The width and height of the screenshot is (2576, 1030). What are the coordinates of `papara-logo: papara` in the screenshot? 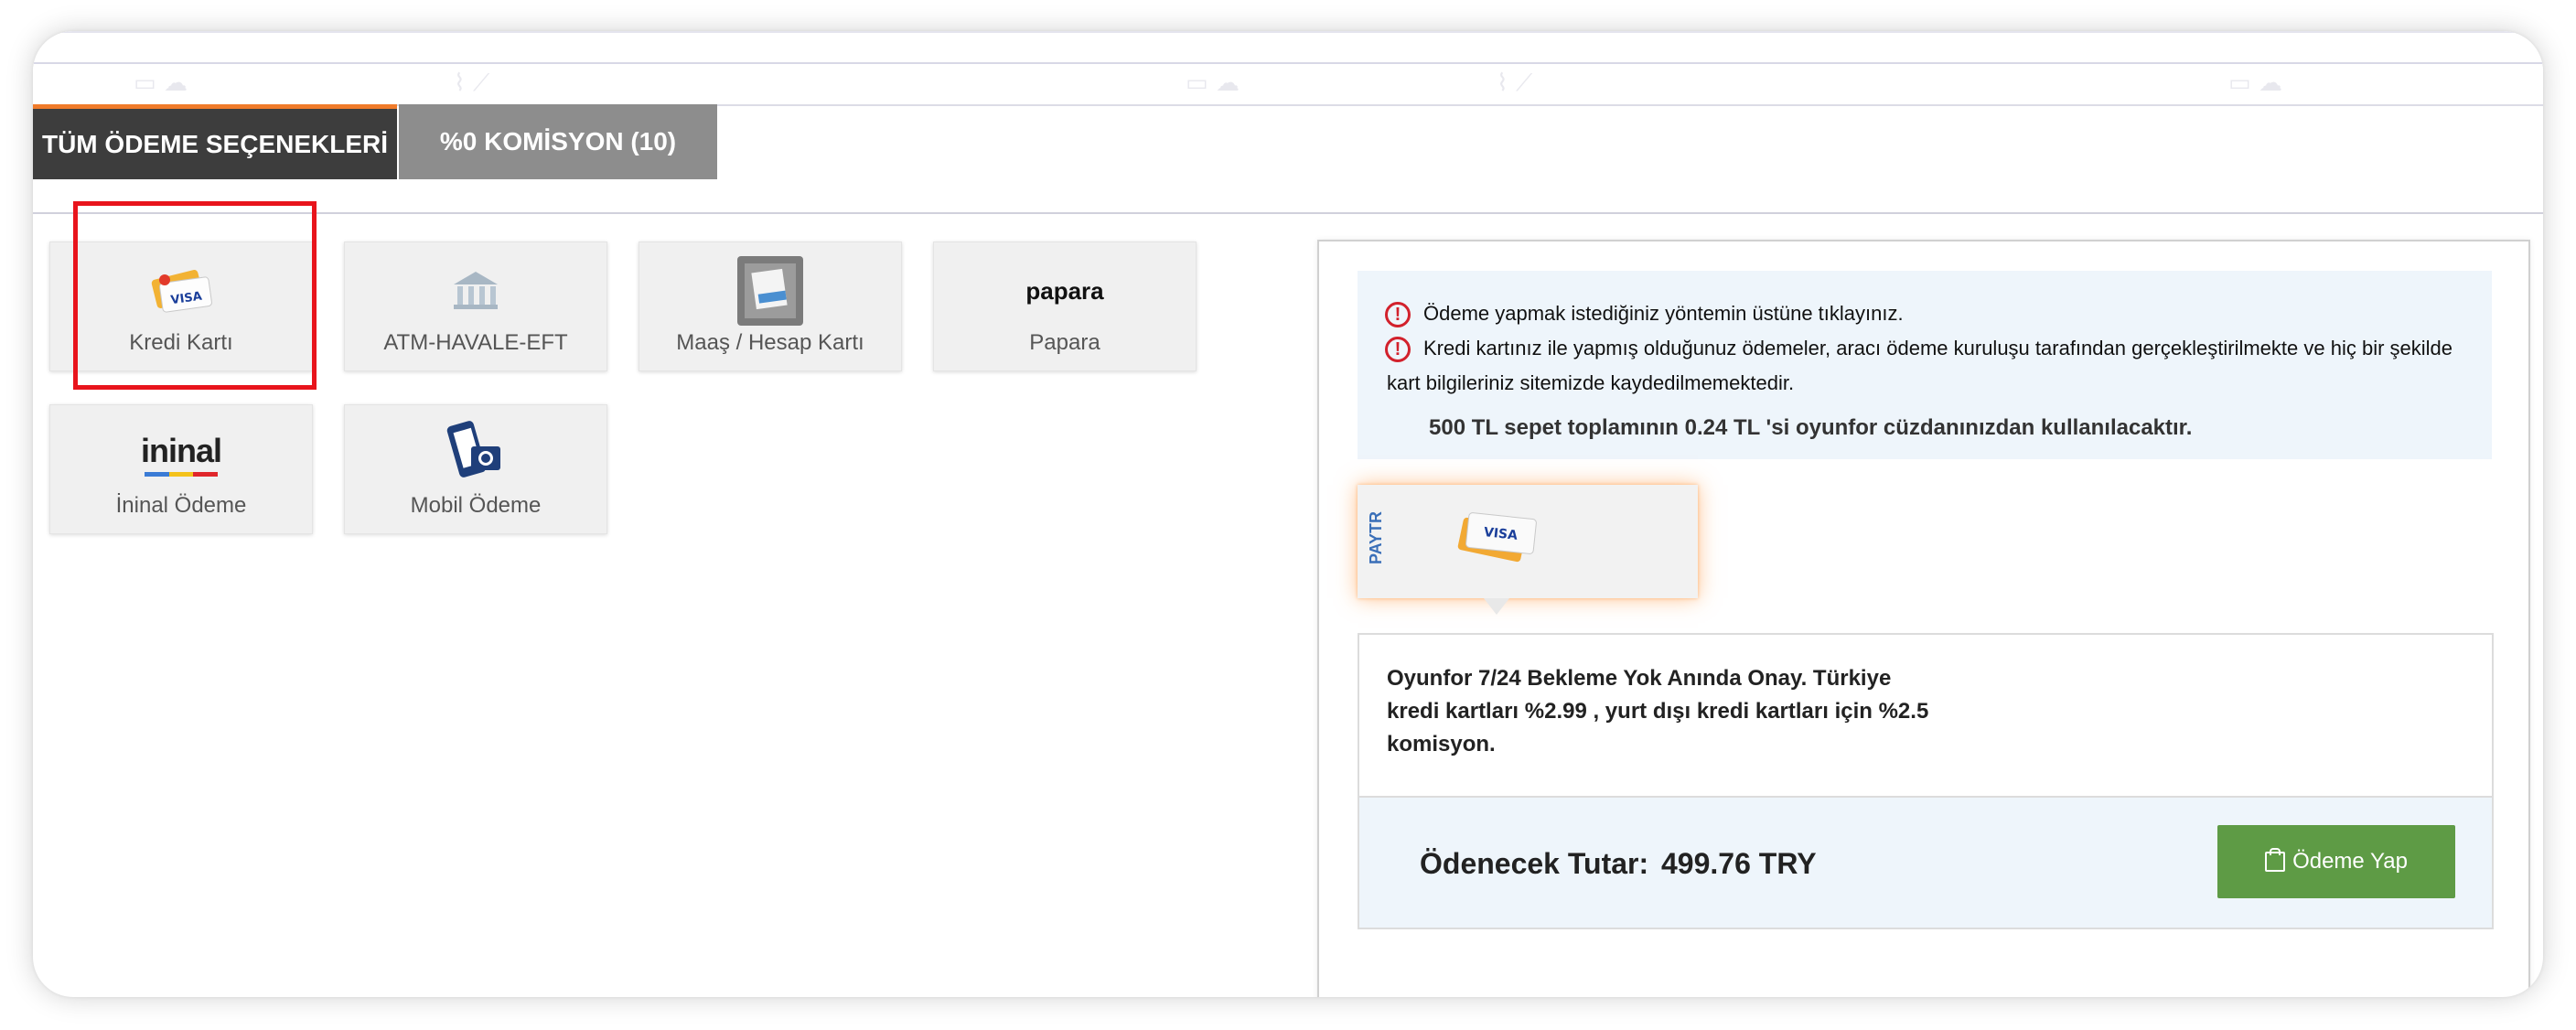 It's located at (1064, 290).